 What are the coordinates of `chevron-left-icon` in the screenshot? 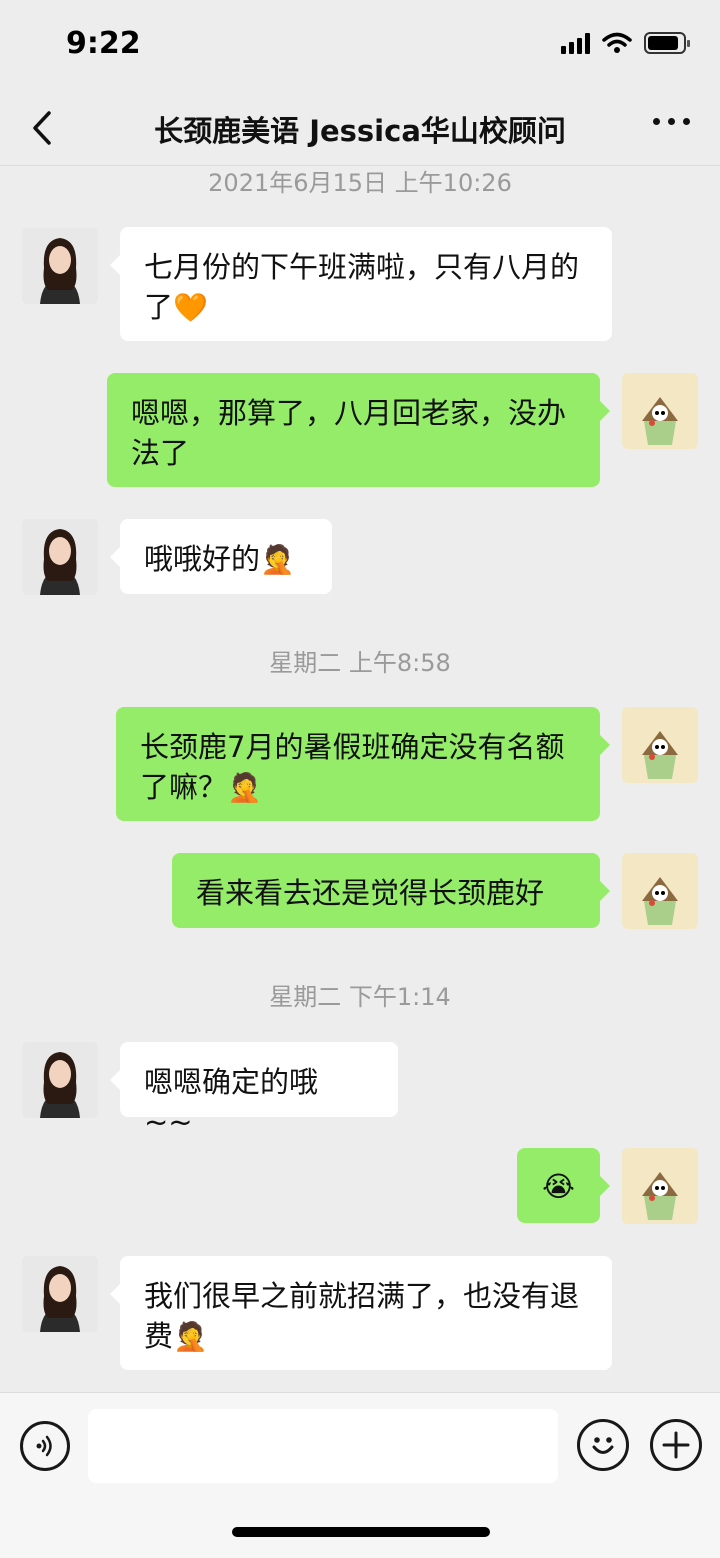 It's located at (42, 128).